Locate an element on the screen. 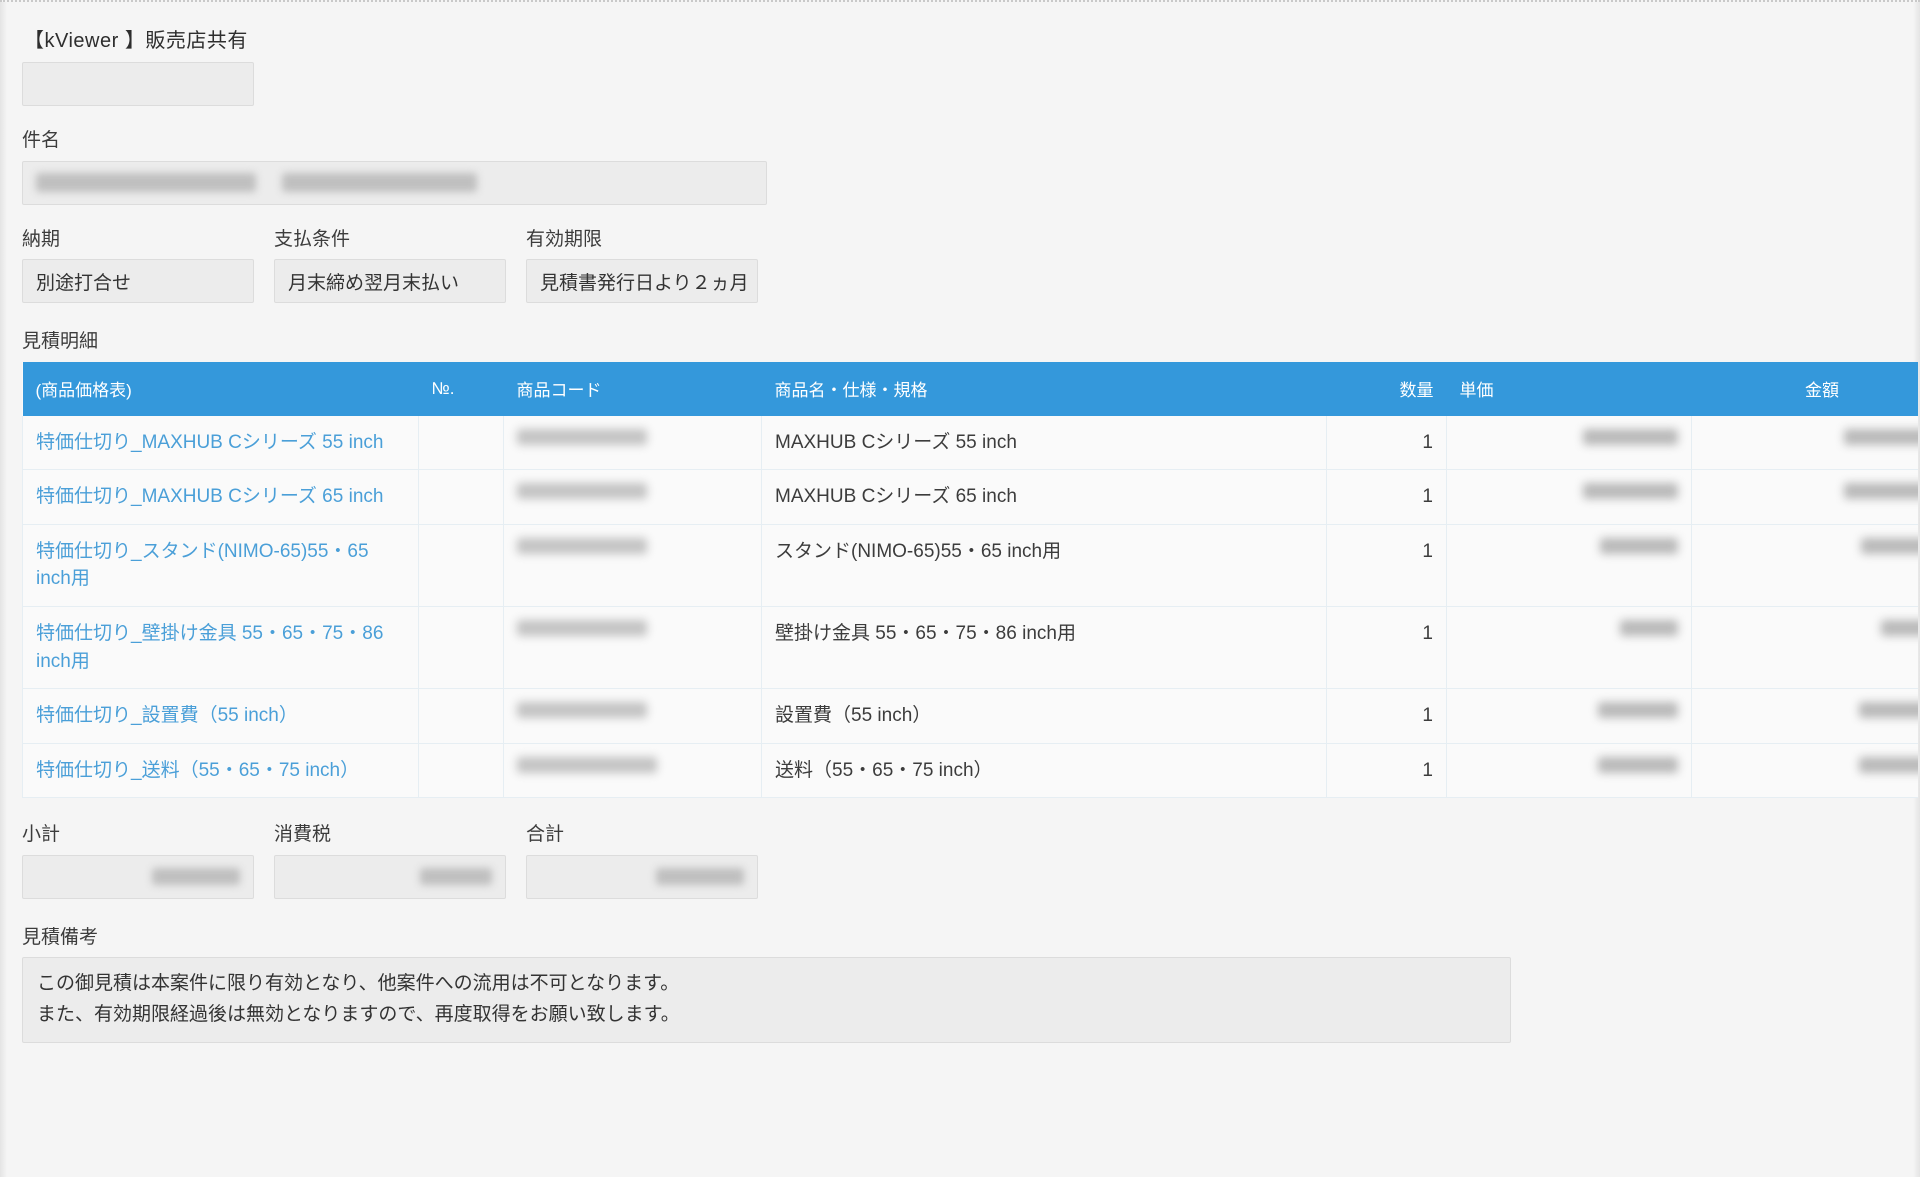 This screenshot has height=1177, width=1920. payment-terms-field: 月末締め翌月末払い is located at coordinates (390, 281).